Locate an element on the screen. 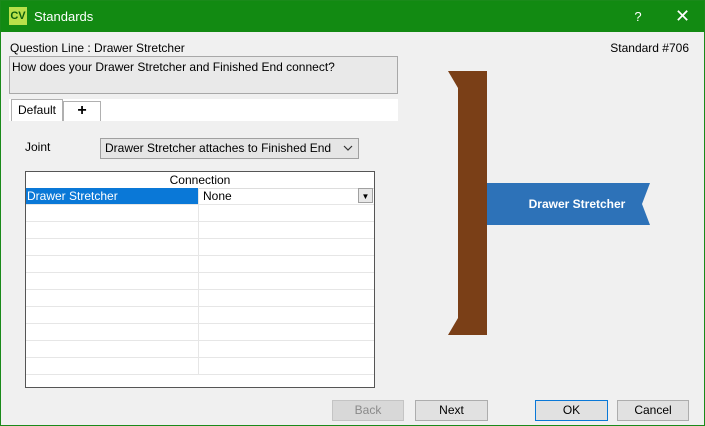 Image resolution: width=705 pixels, height=426 pixels. window-title: Standards is located at coordinates (64, 16).